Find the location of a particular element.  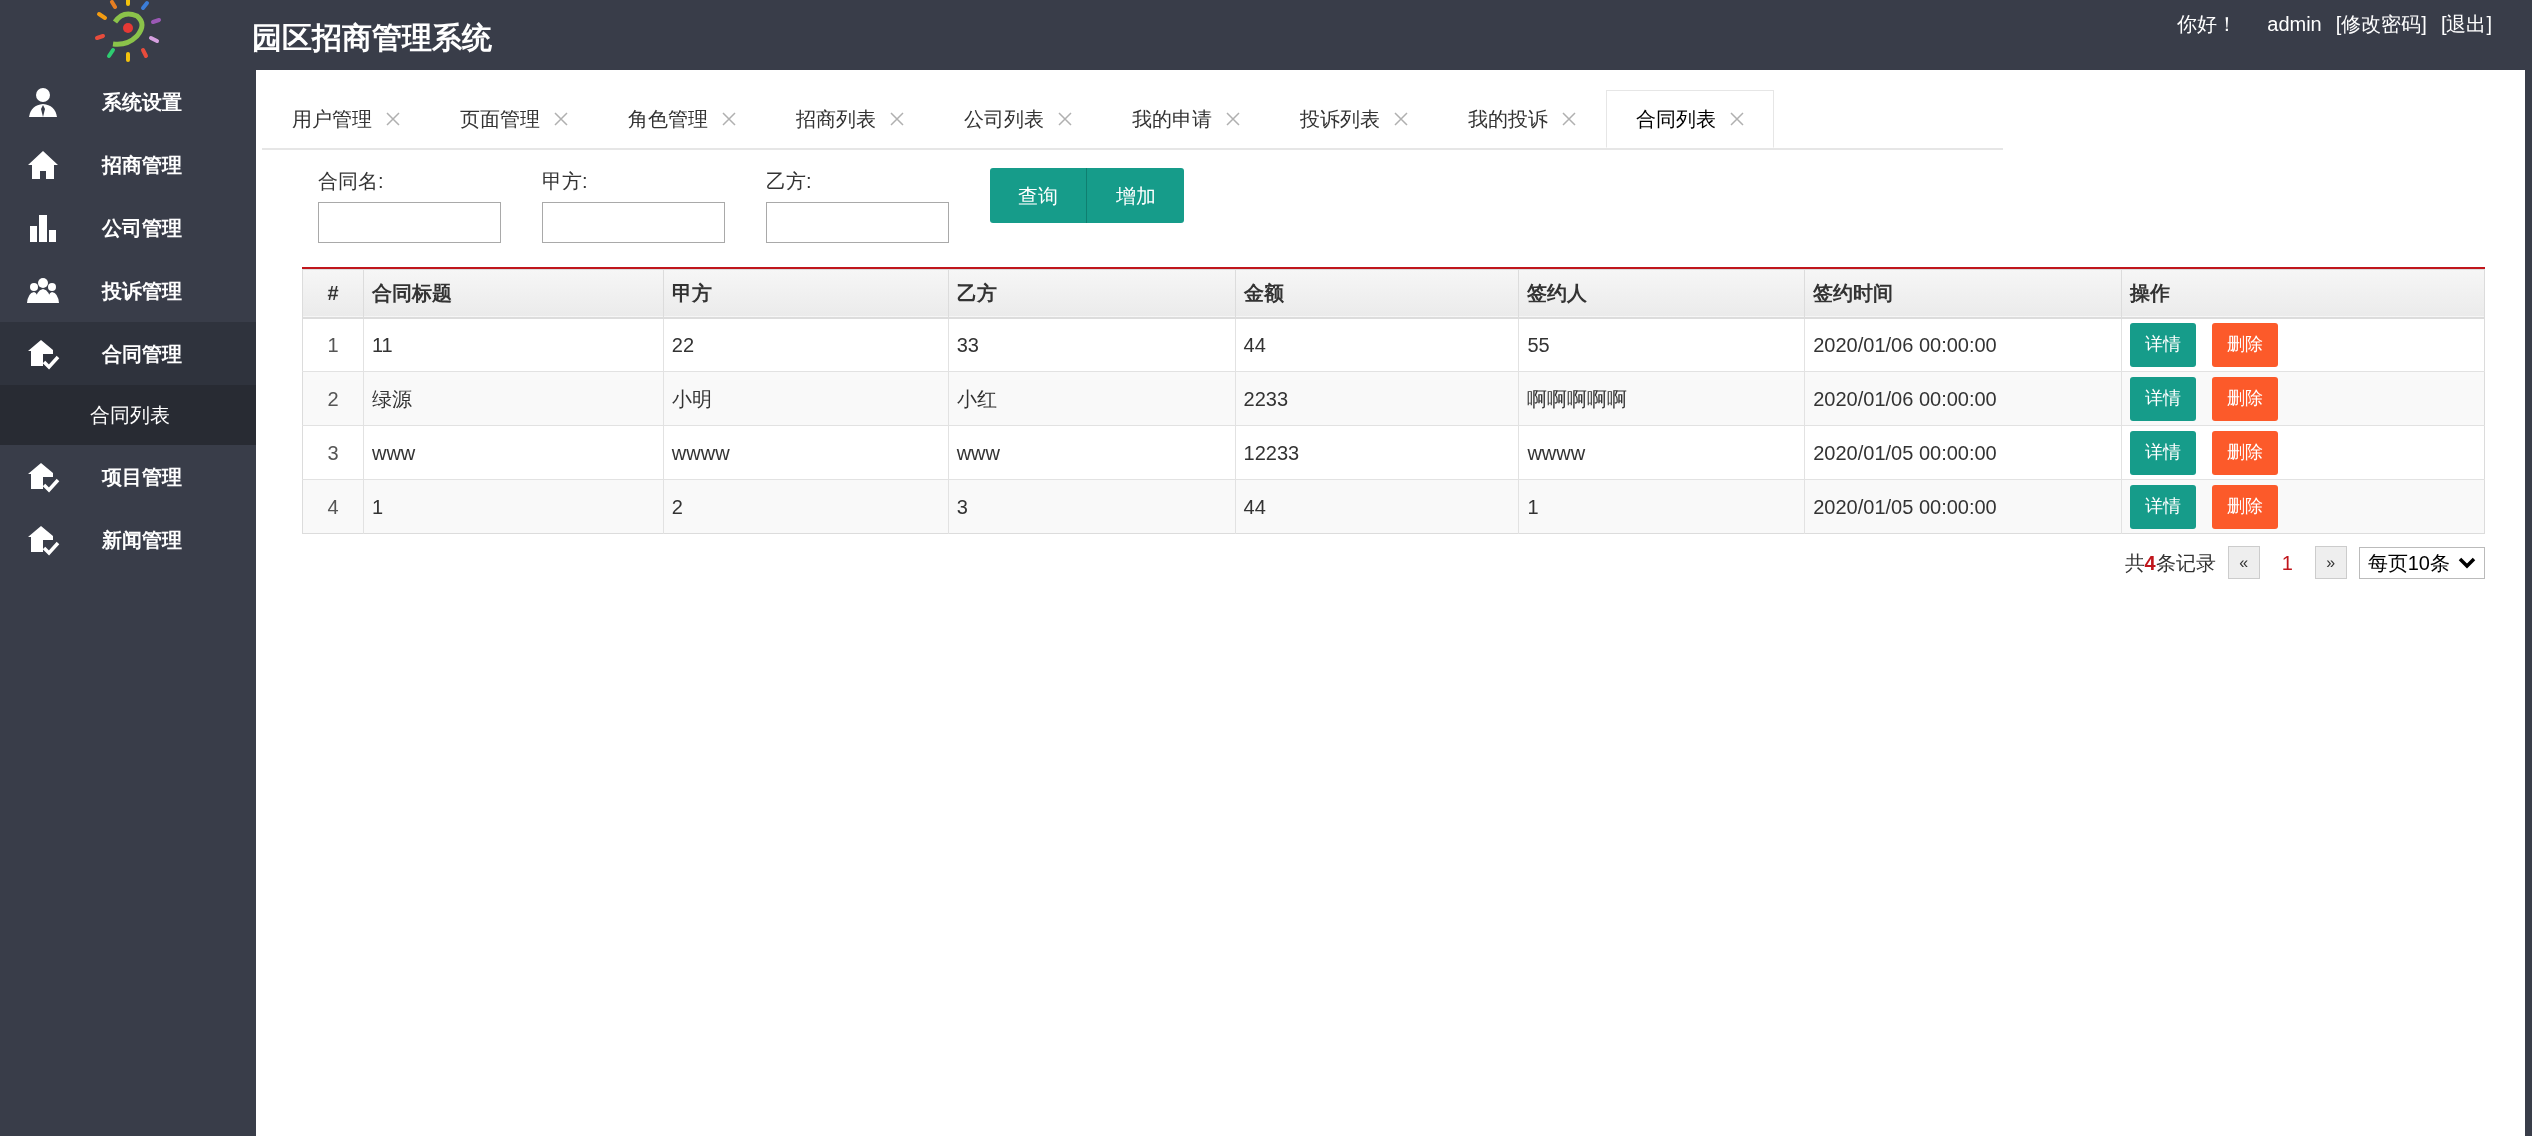

sidebar-item: 系统设置 is located at coordinates (128, 101).